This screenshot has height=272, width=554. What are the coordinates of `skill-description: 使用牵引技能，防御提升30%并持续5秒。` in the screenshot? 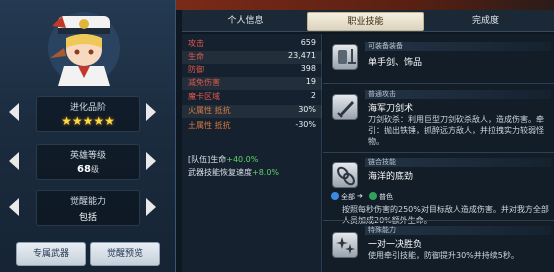 It's located at (443, 255).